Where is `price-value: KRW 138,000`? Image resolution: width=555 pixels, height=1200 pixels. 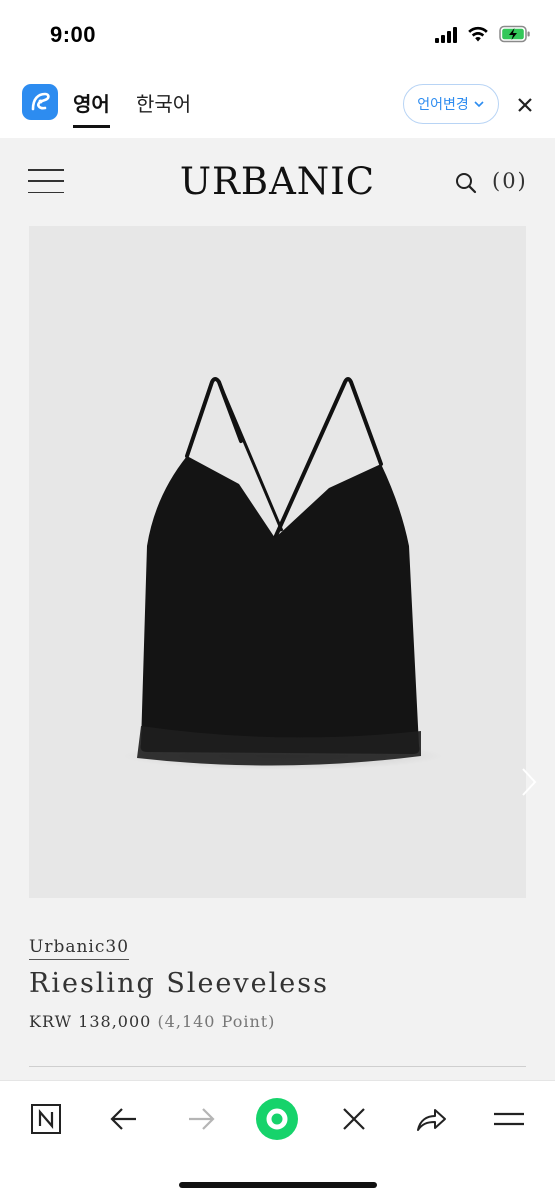 price-value: KRW 138,000 is located at coordinates (90, 1021).